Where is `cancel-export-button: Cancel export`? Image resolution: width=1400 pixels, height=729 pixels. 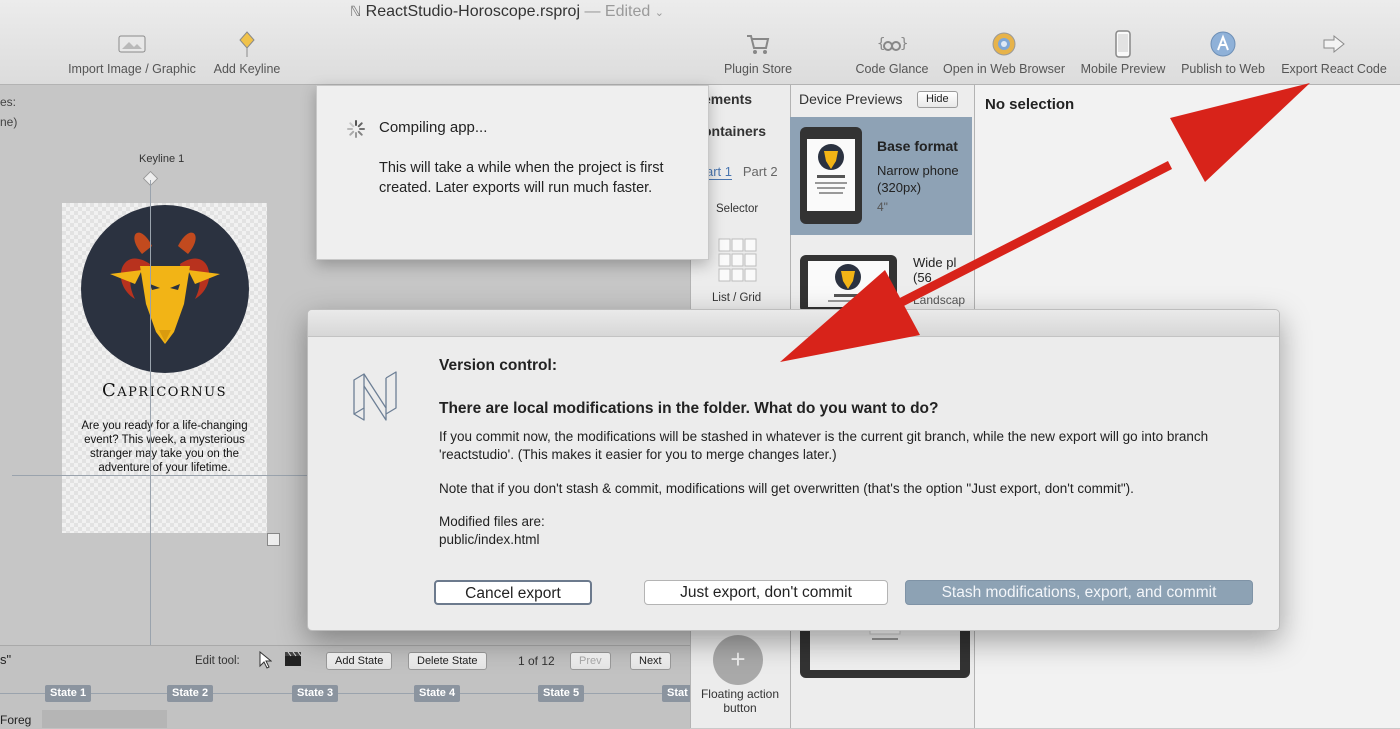 cancel-export-button: Cancel export is located at coordinates (513, 592).